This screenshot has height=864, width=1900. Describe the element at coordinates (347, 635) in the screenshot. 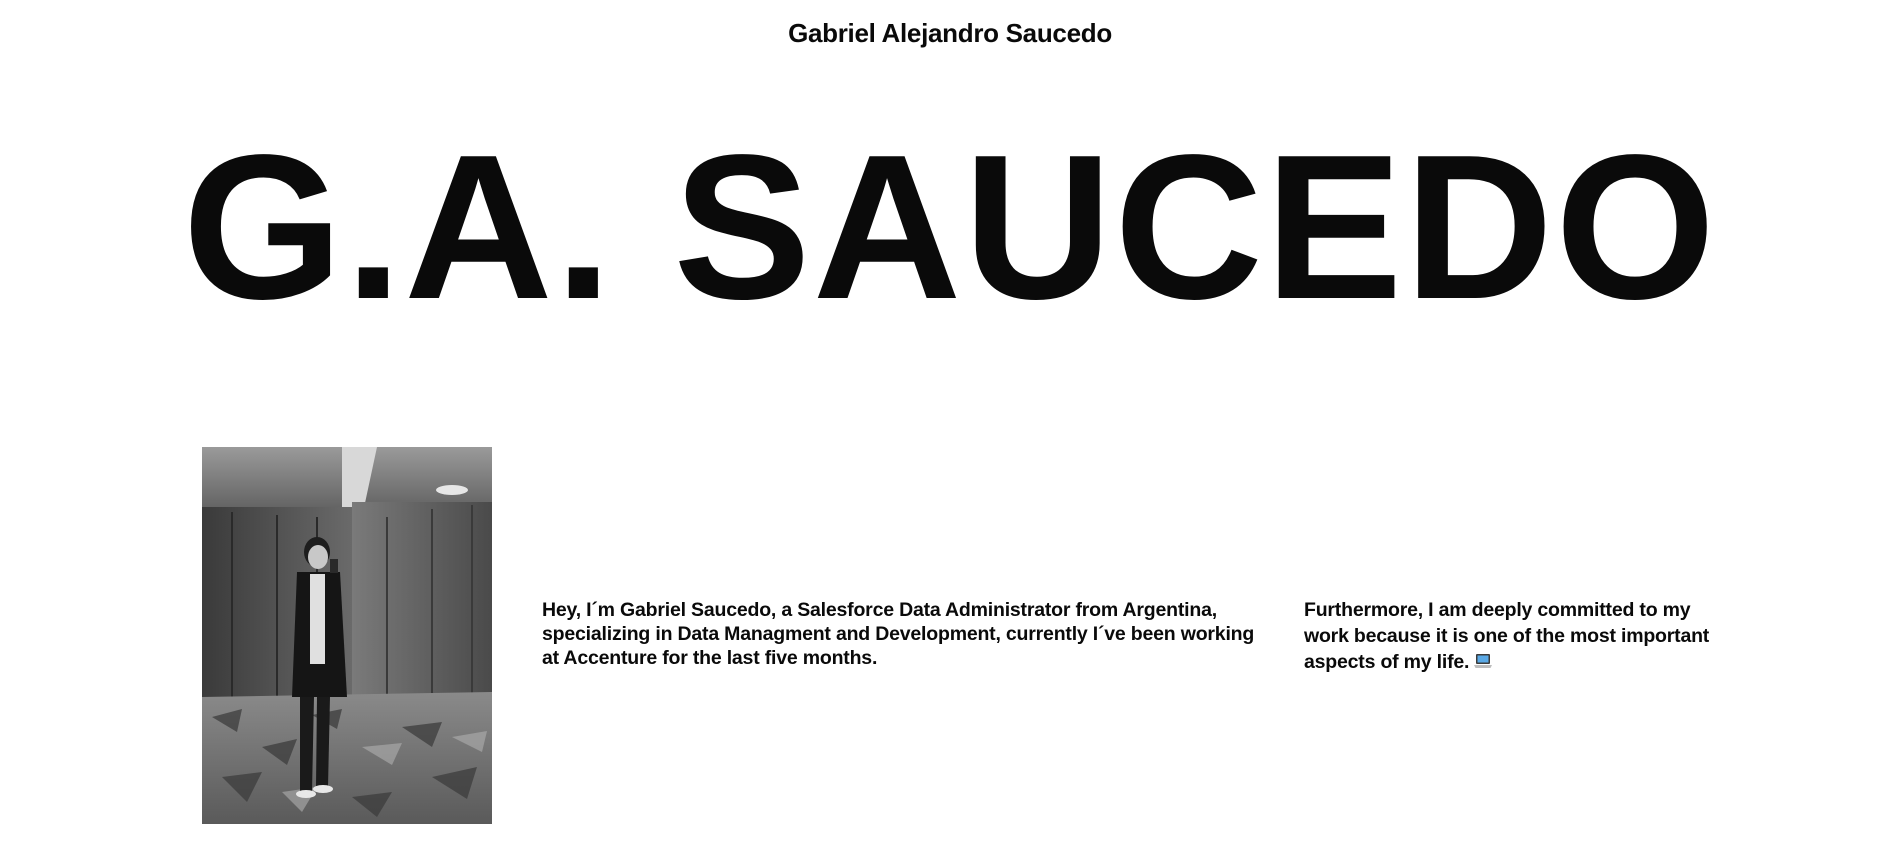

I see `portrait-photo` at that location.